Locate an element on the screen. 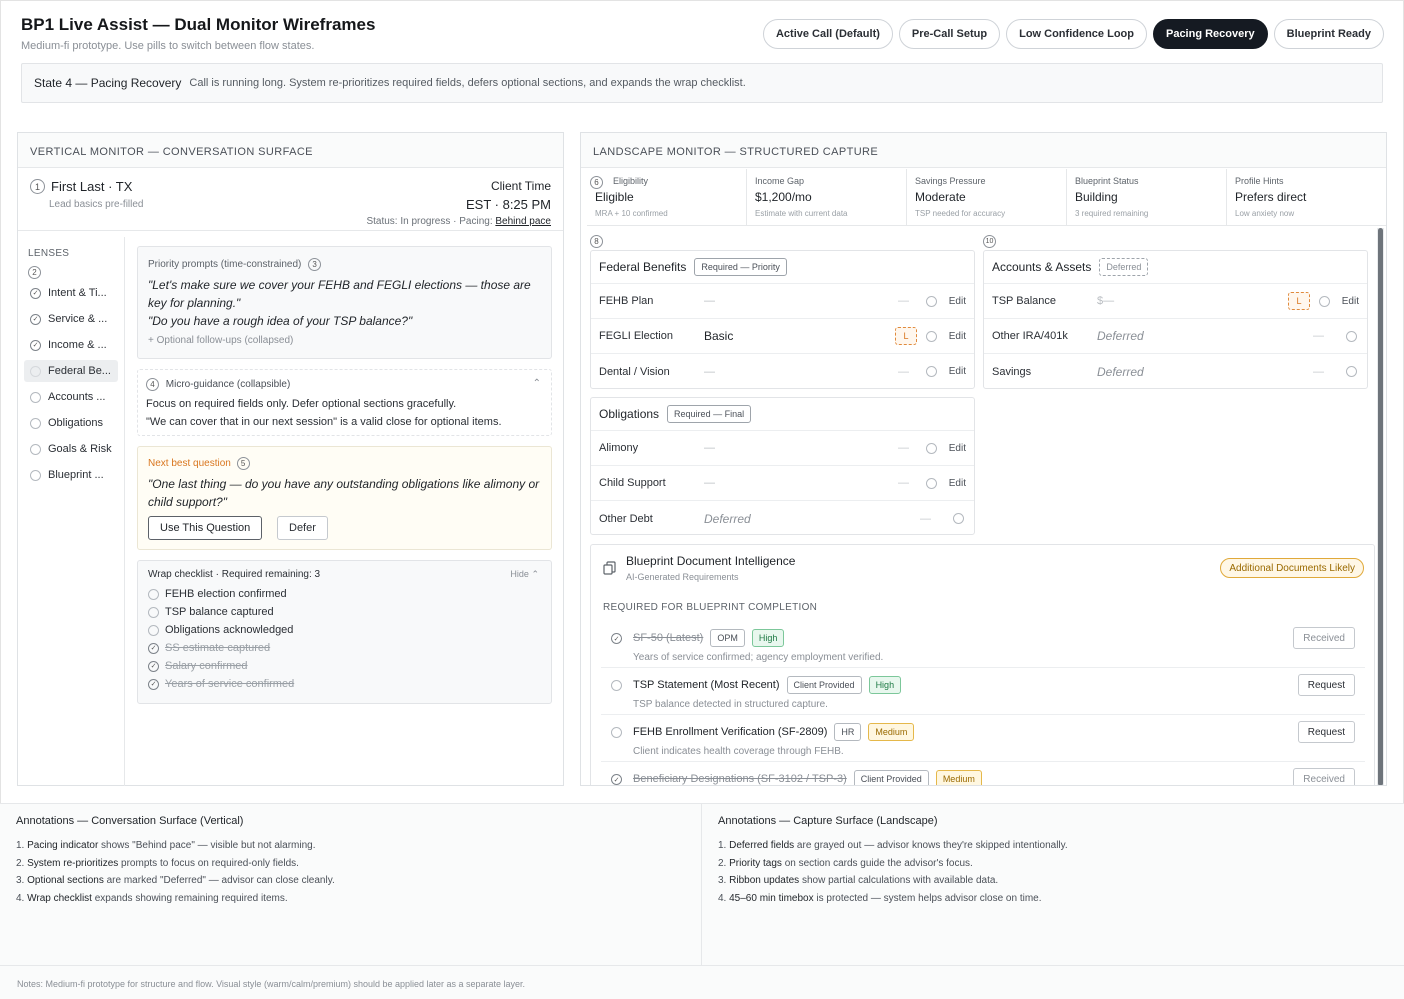  field-row: Child Support — — Edit is located at coordinates (782, 483).